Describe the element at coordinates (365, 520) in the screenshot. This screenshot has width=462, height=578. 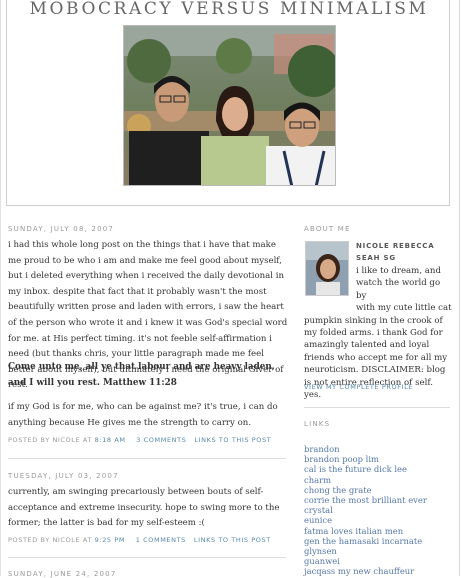
I see `links-list-item: eunice` at that location.